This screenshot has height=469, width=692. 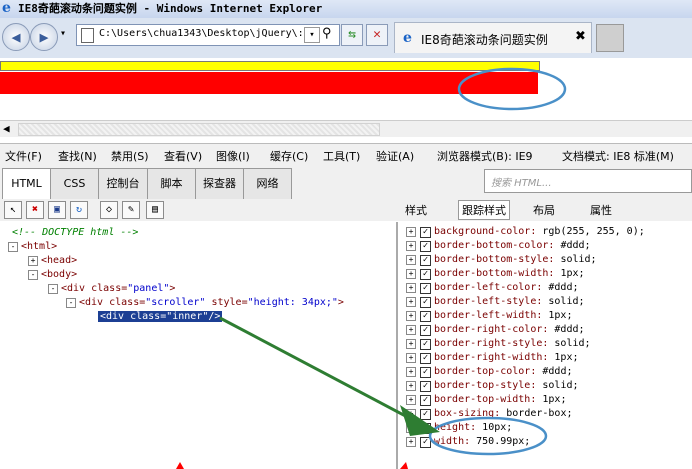 What do you see at coordinates (35, 210) in the screenshot?
I see `clear-icon: ✖` at bounding box center [35, 210].